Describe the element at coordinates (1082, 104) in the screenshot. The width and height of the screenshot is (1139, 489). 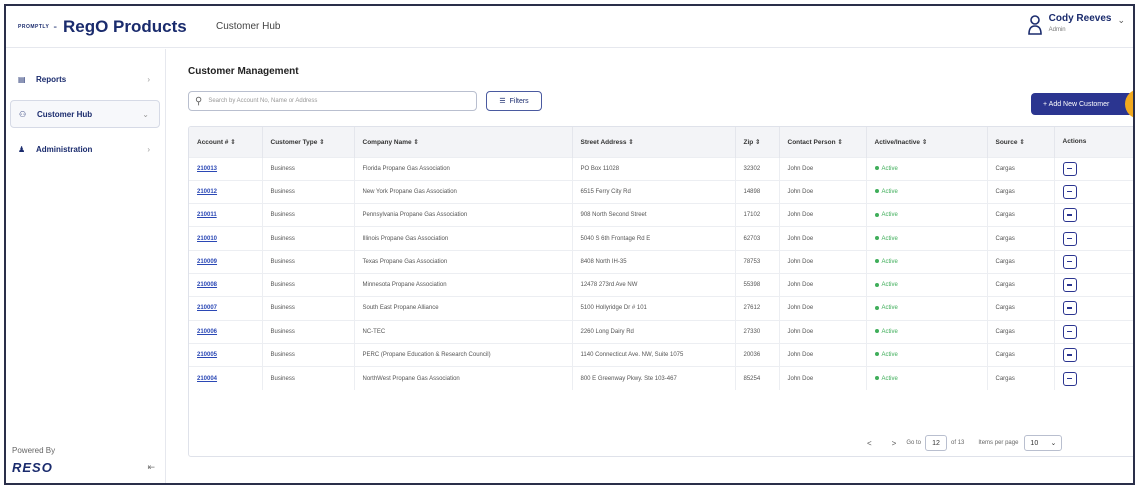
I see `add-new-customer-button: + Add New Customer` at that location.